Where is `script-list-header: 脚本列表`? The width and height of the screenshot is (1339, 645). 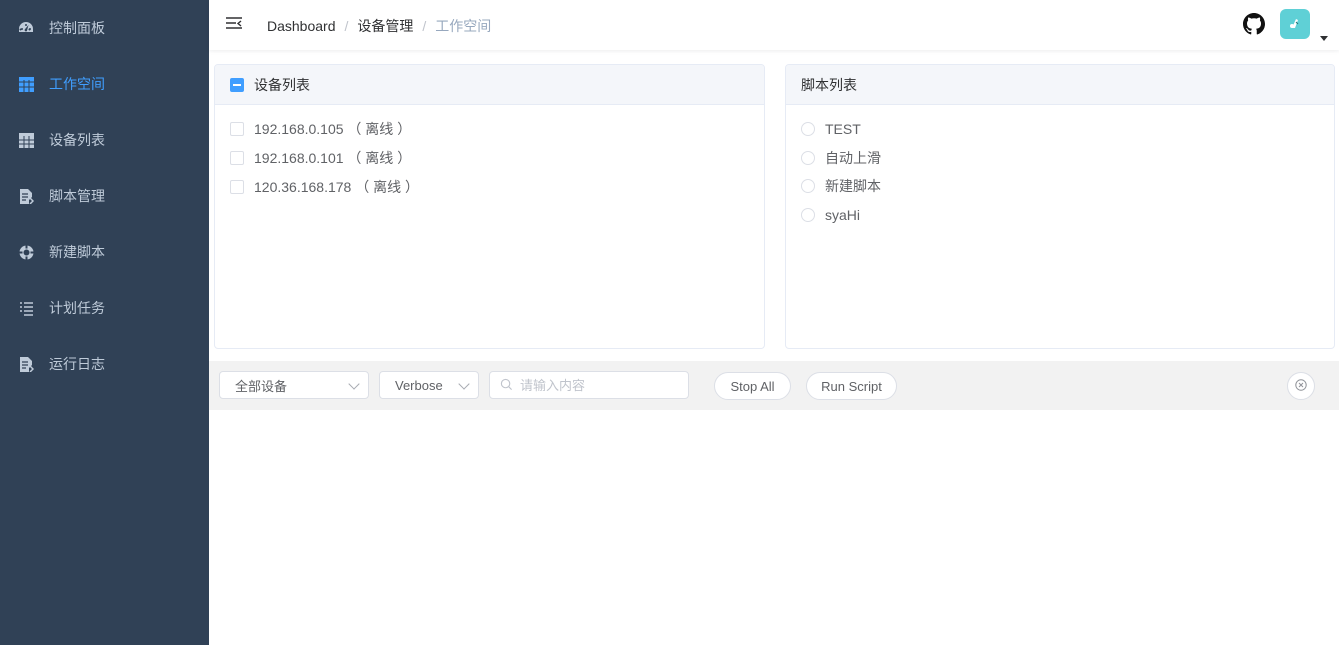
script-list-header: 脚本列表 is located at coordinates (1060, 85).